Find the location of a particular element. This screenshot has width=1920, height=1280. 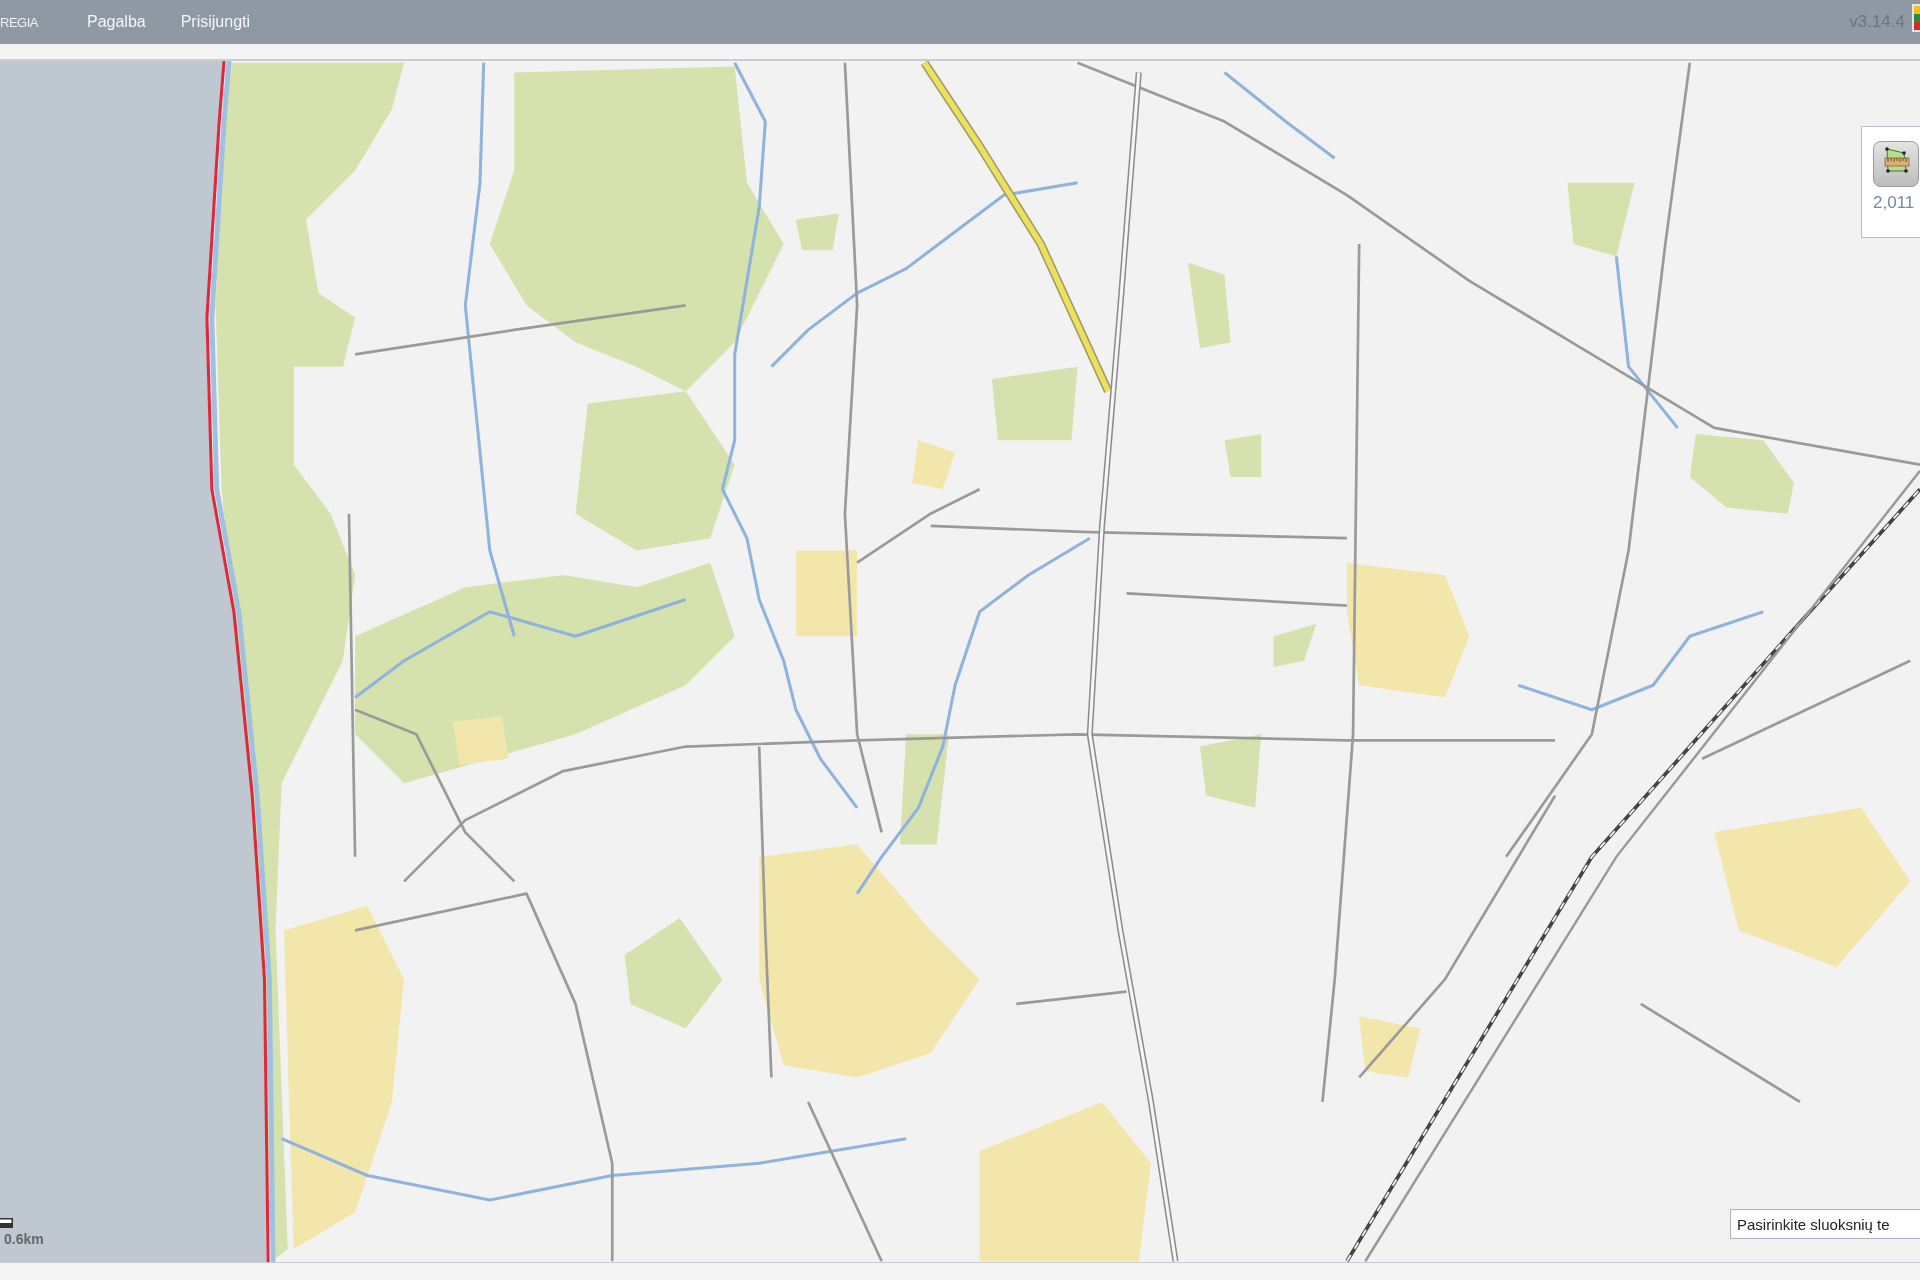

scale-label: 0.6km is located at coordinates (24, 1239).